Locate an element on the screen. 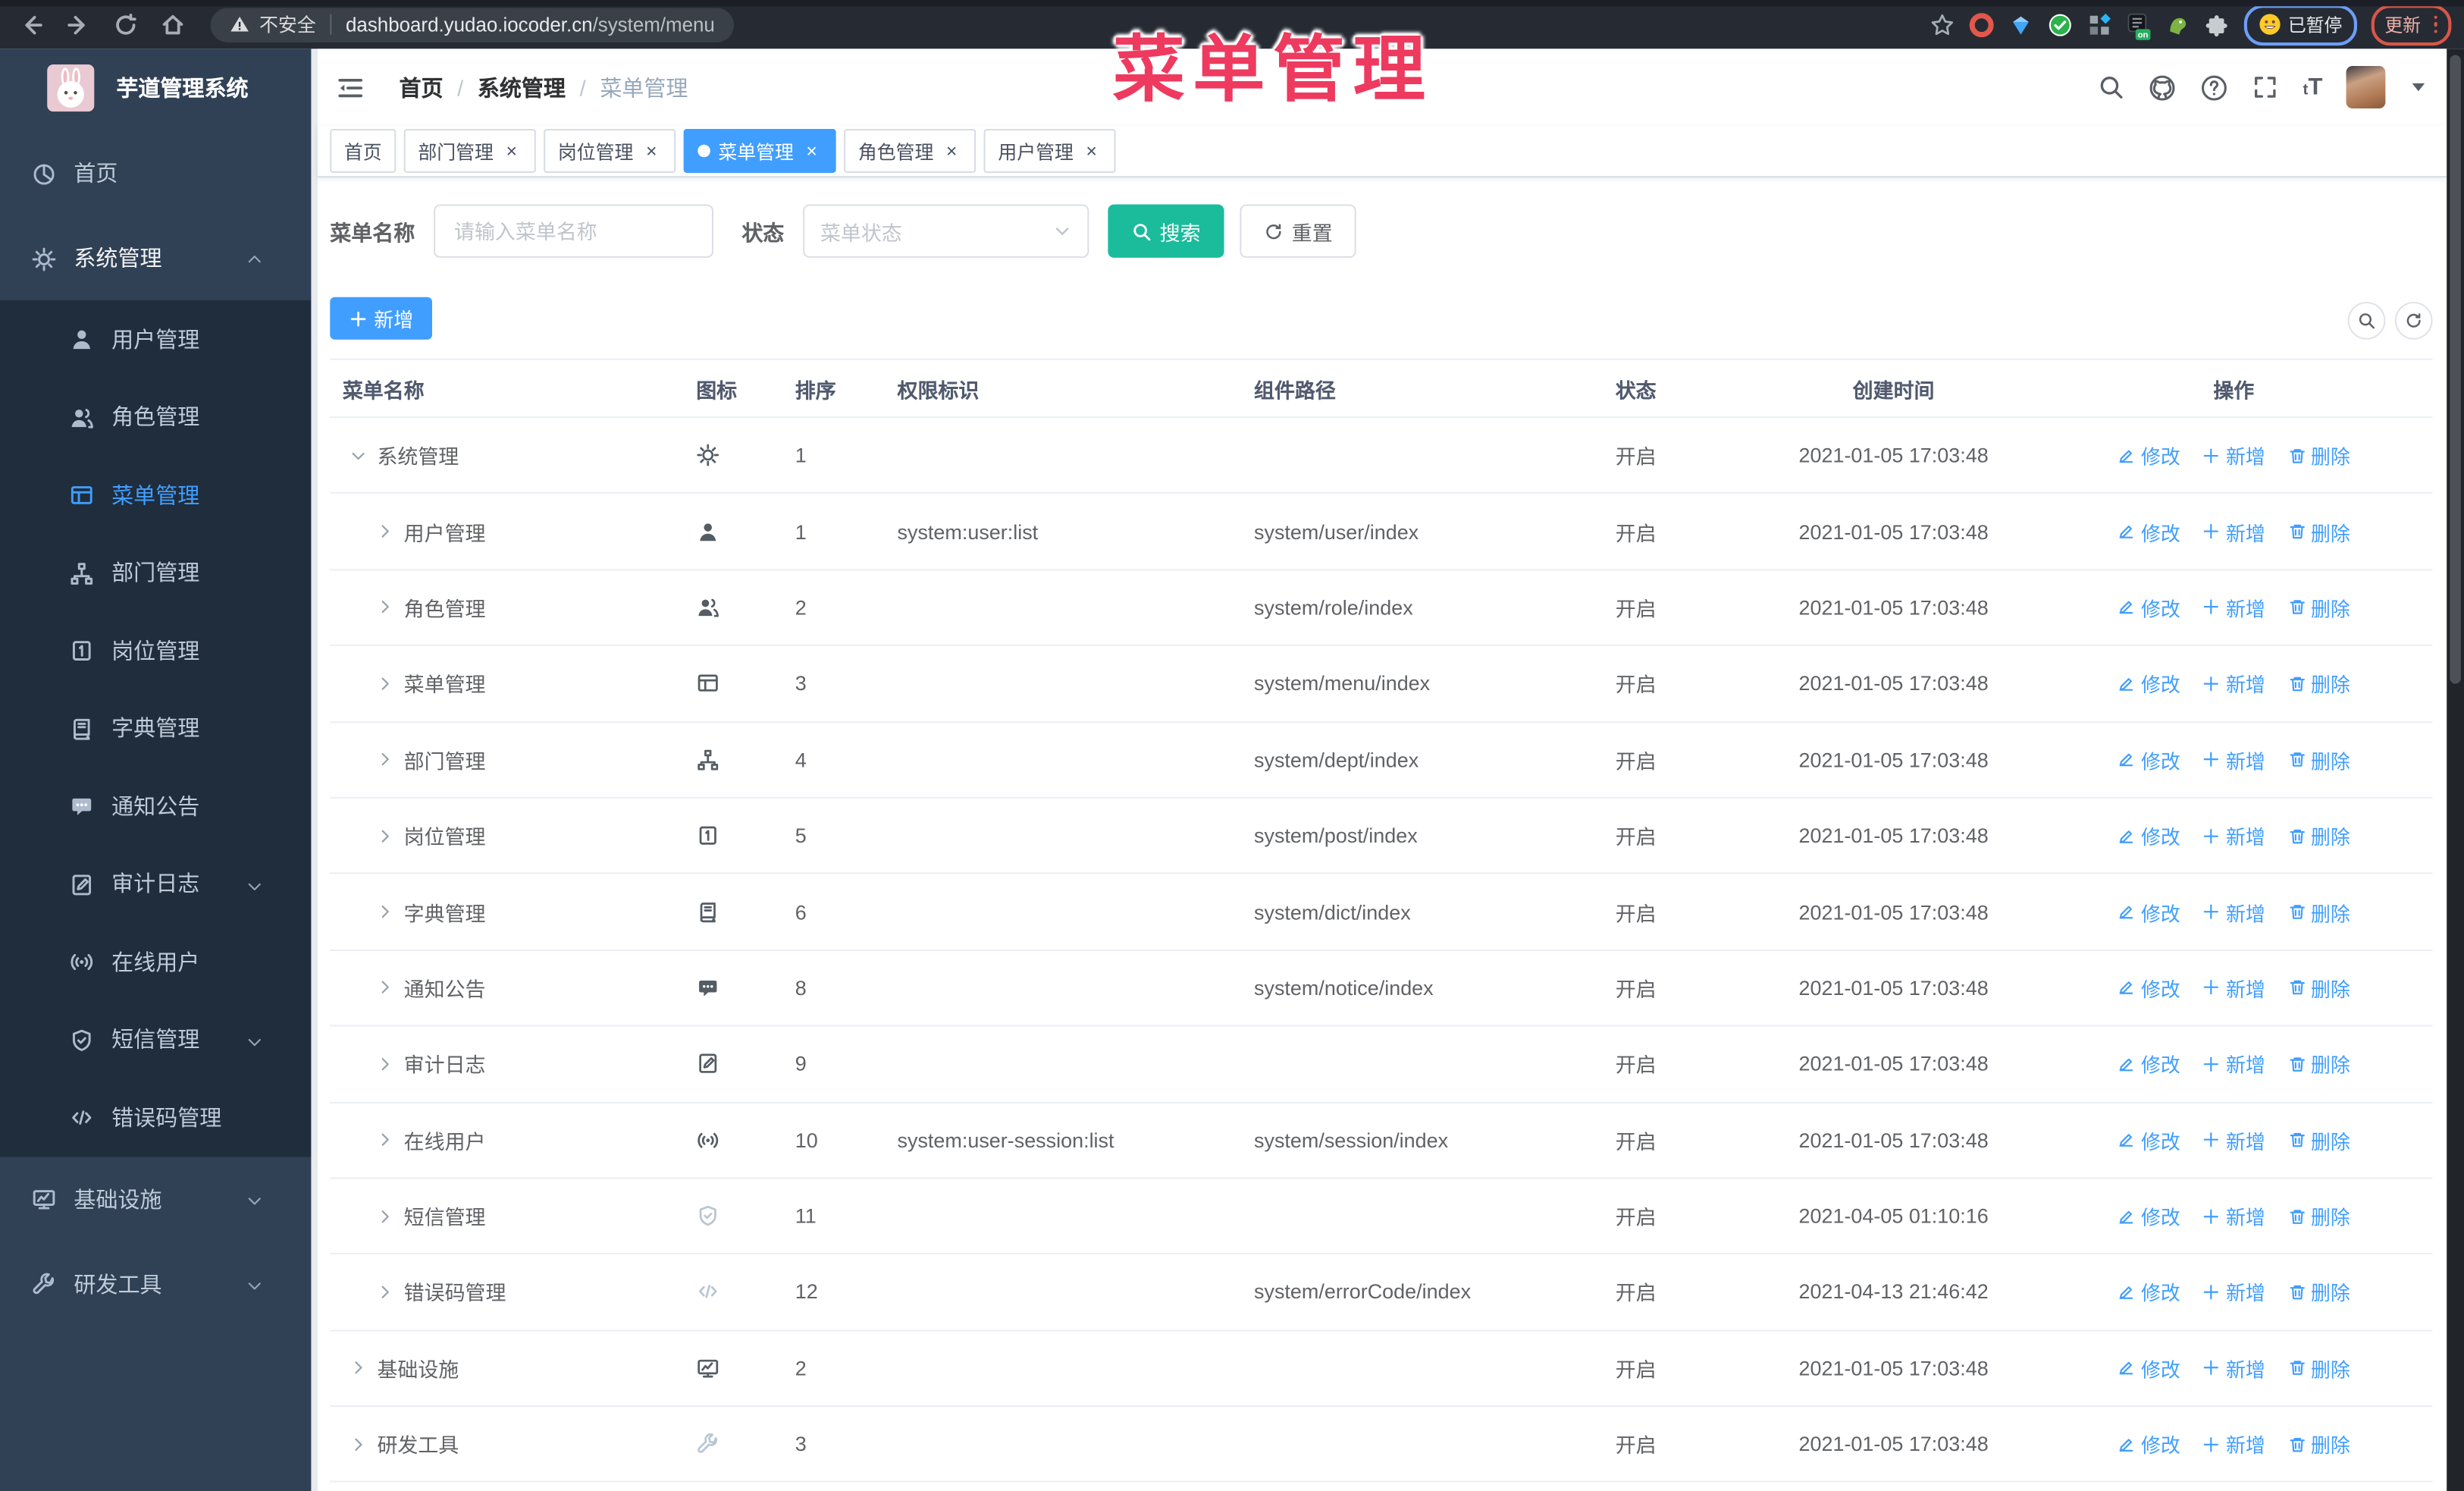 This screenshot has width=2464, height=1491. toggle-search-button is located at coordinates (2367, 320).